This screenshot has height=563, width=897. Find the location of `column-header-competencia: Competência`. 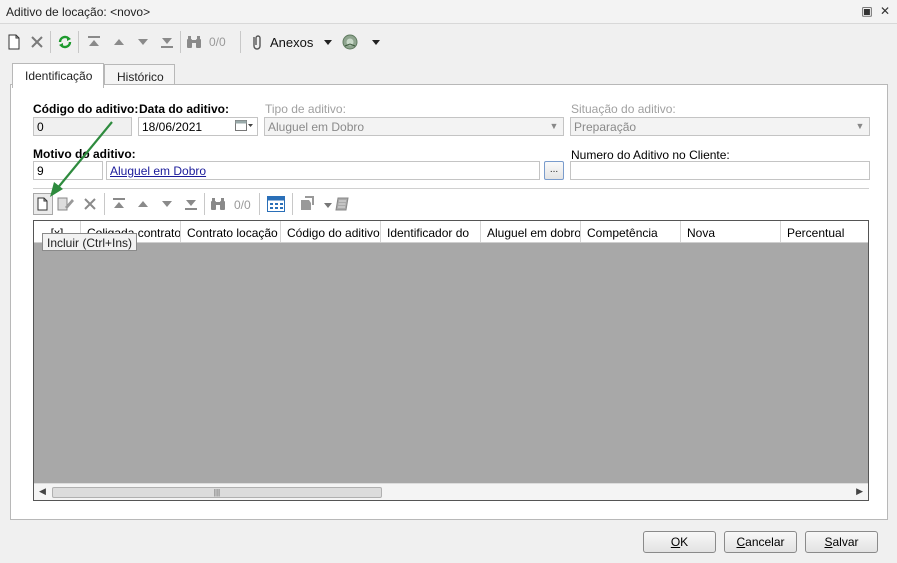

column-header-competencia: Competência is located at coordinates (631, 231).